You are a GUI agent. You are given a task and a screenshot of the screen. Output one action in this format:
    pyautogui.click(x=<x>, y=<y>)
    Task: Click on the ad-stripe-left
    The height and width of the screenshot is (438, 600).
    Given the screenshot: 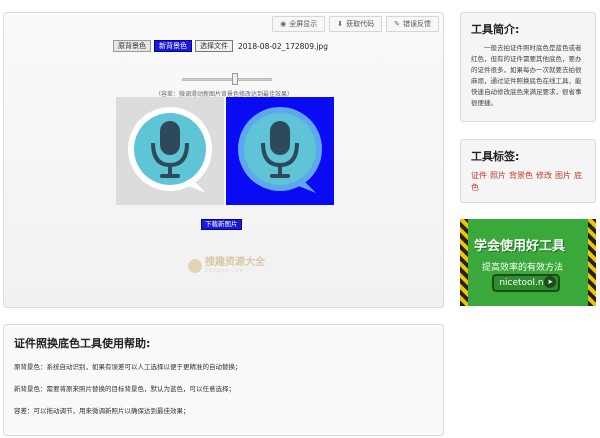 What is the action you would take?
    pyautogui.click(x=464, y=262)
    